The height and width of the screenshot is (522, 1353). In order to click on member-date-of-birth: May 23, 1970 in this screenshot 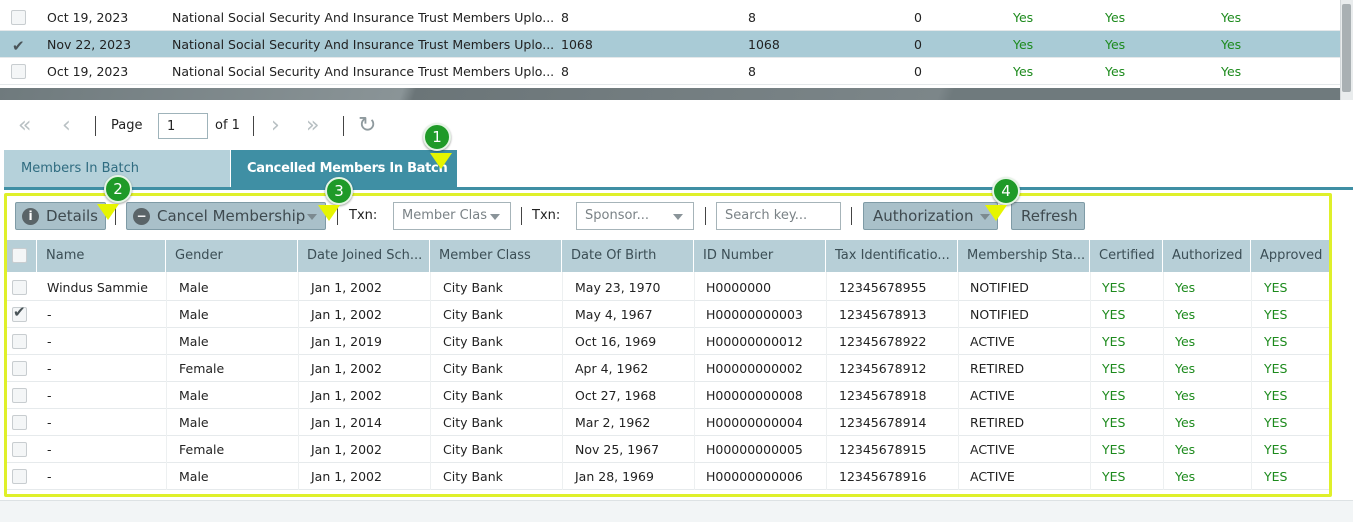, I will do `click(618, 287)`.